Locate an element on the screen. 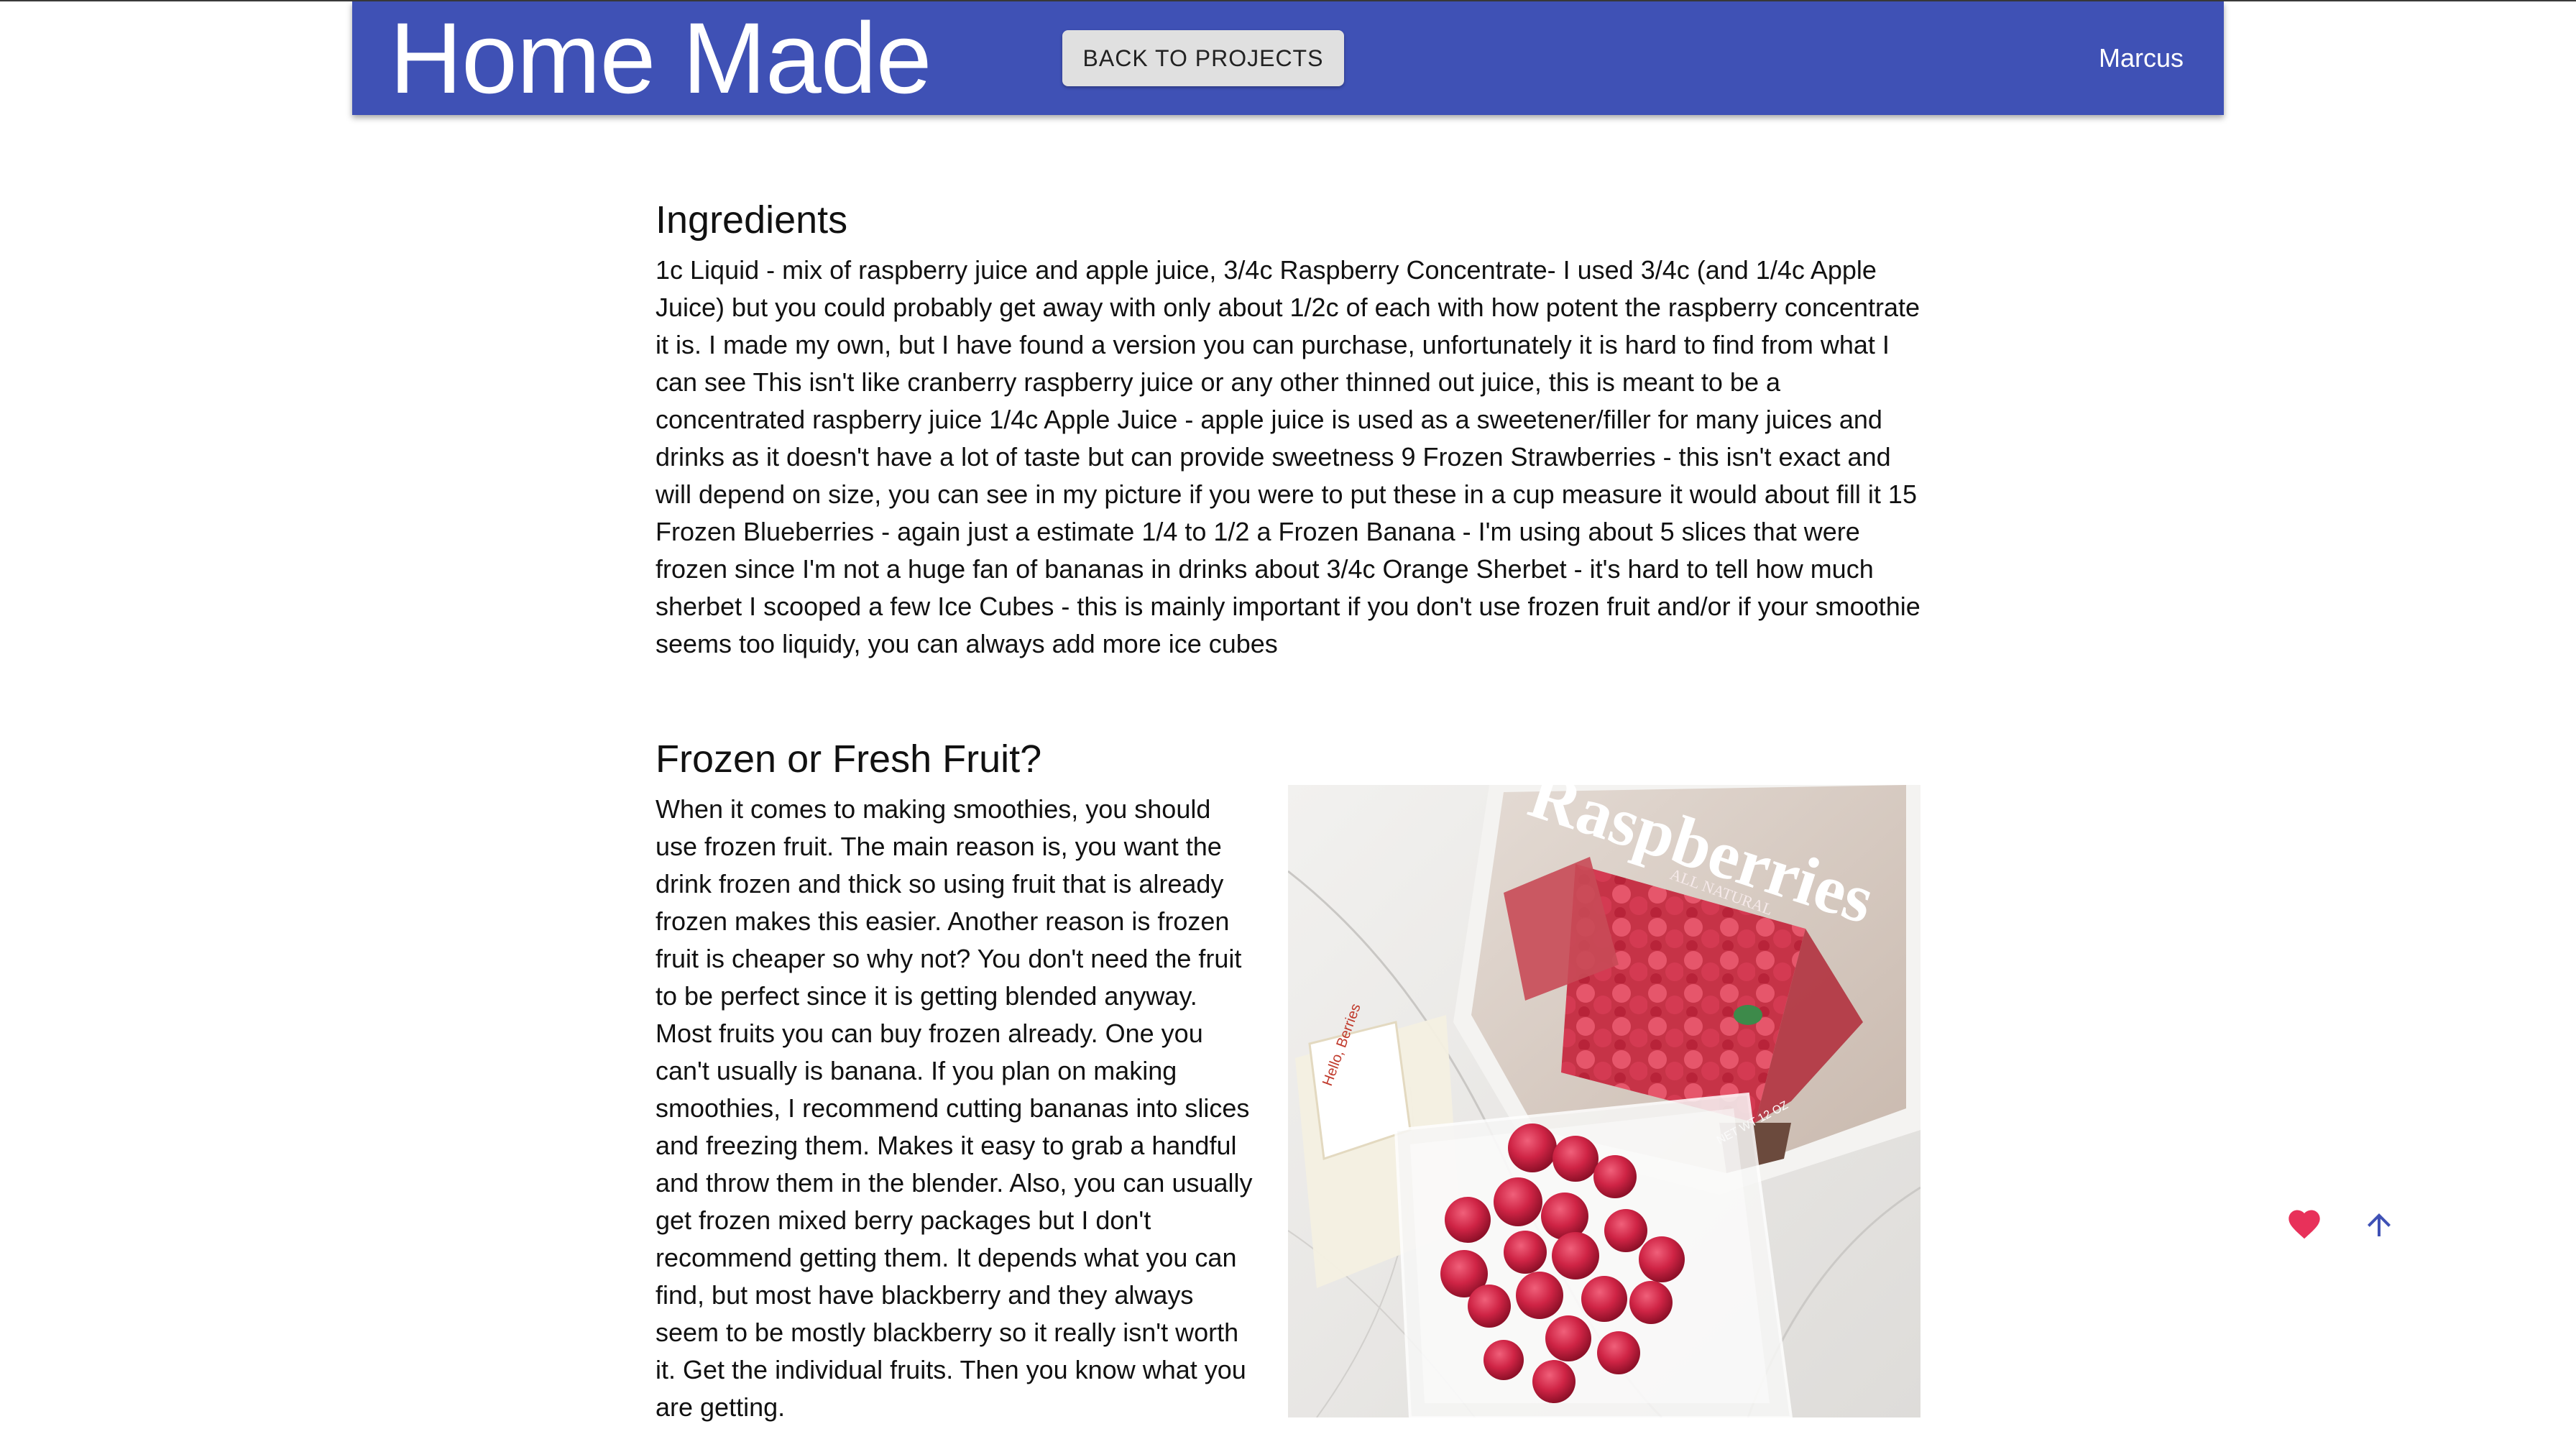 The image size is (2576, 1452). arrow-up-icon is located at coordinates (2379, 1225).